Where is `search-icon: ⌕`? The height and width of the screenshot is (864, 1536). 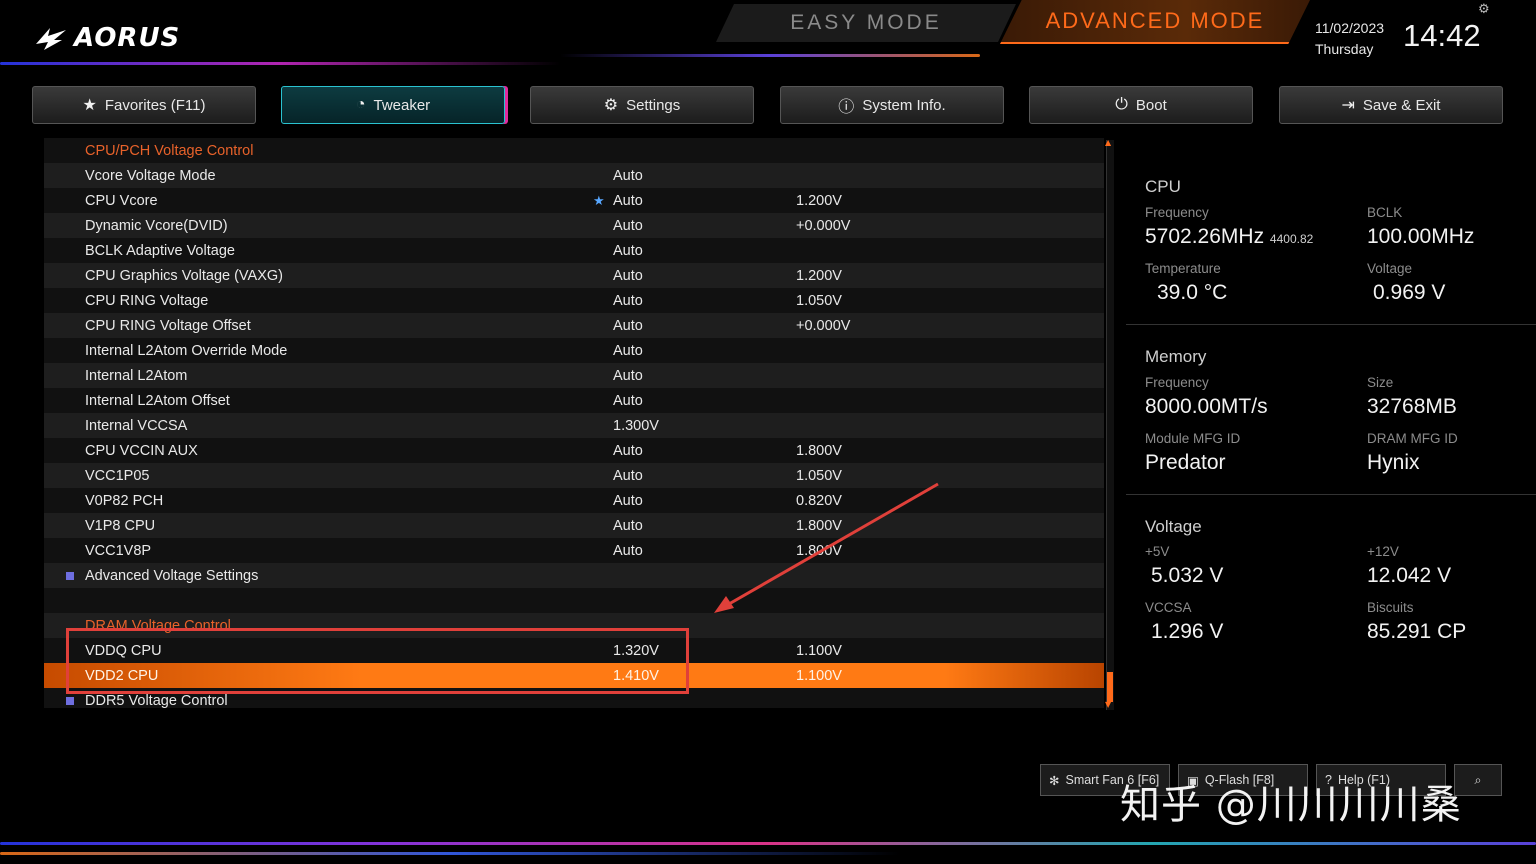 search-icon: ⌕ is located at coordinates (1478, 779).